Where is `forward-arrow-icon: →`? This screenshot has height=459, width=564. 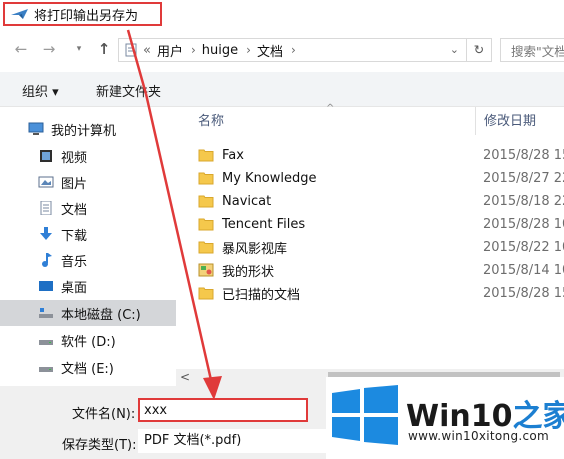 forward-arrow-icon: → is located at coordinates (49, 49).